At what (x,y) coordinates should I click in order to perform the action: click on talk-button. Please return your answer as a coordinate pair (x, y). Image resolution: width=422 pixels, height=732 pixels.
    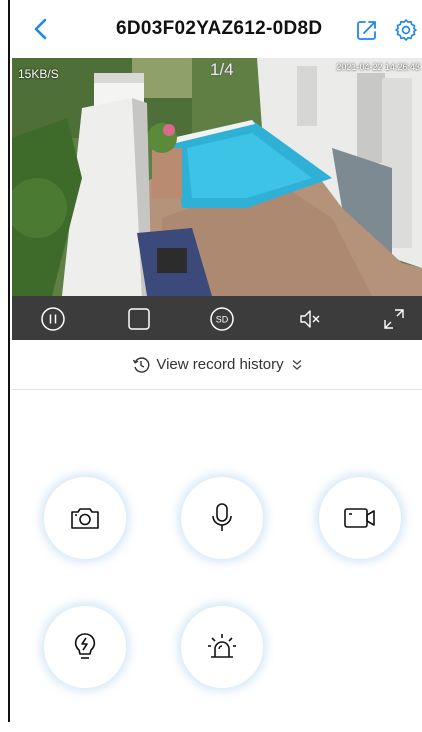
    Looking at the image, I should click on (222, 518).